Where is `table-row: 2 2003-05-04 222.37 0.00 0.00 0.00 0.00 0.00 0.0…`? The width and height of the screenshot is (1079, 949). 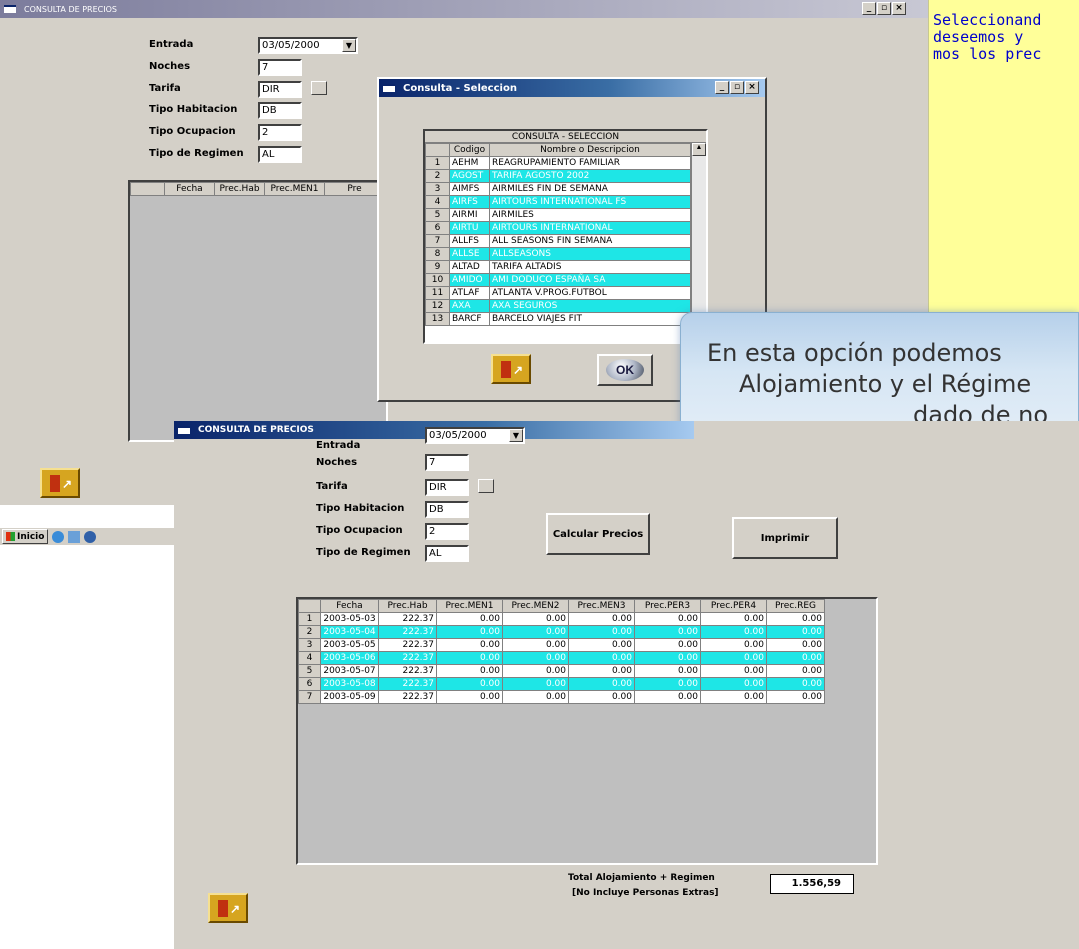 table-row: 2 2003-05-04 222.37 0.00 0.00 0.00 0.00 0.00 0.0… is located at coordinates (561, 632).